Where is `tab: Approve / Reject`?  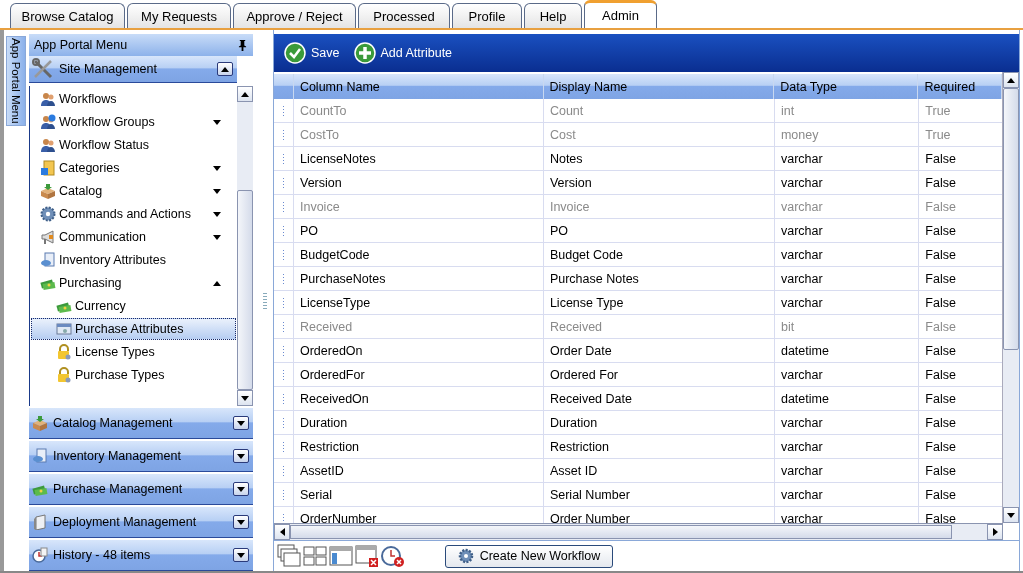 tab: Approve / Reject is located at coordinates (294, 15).